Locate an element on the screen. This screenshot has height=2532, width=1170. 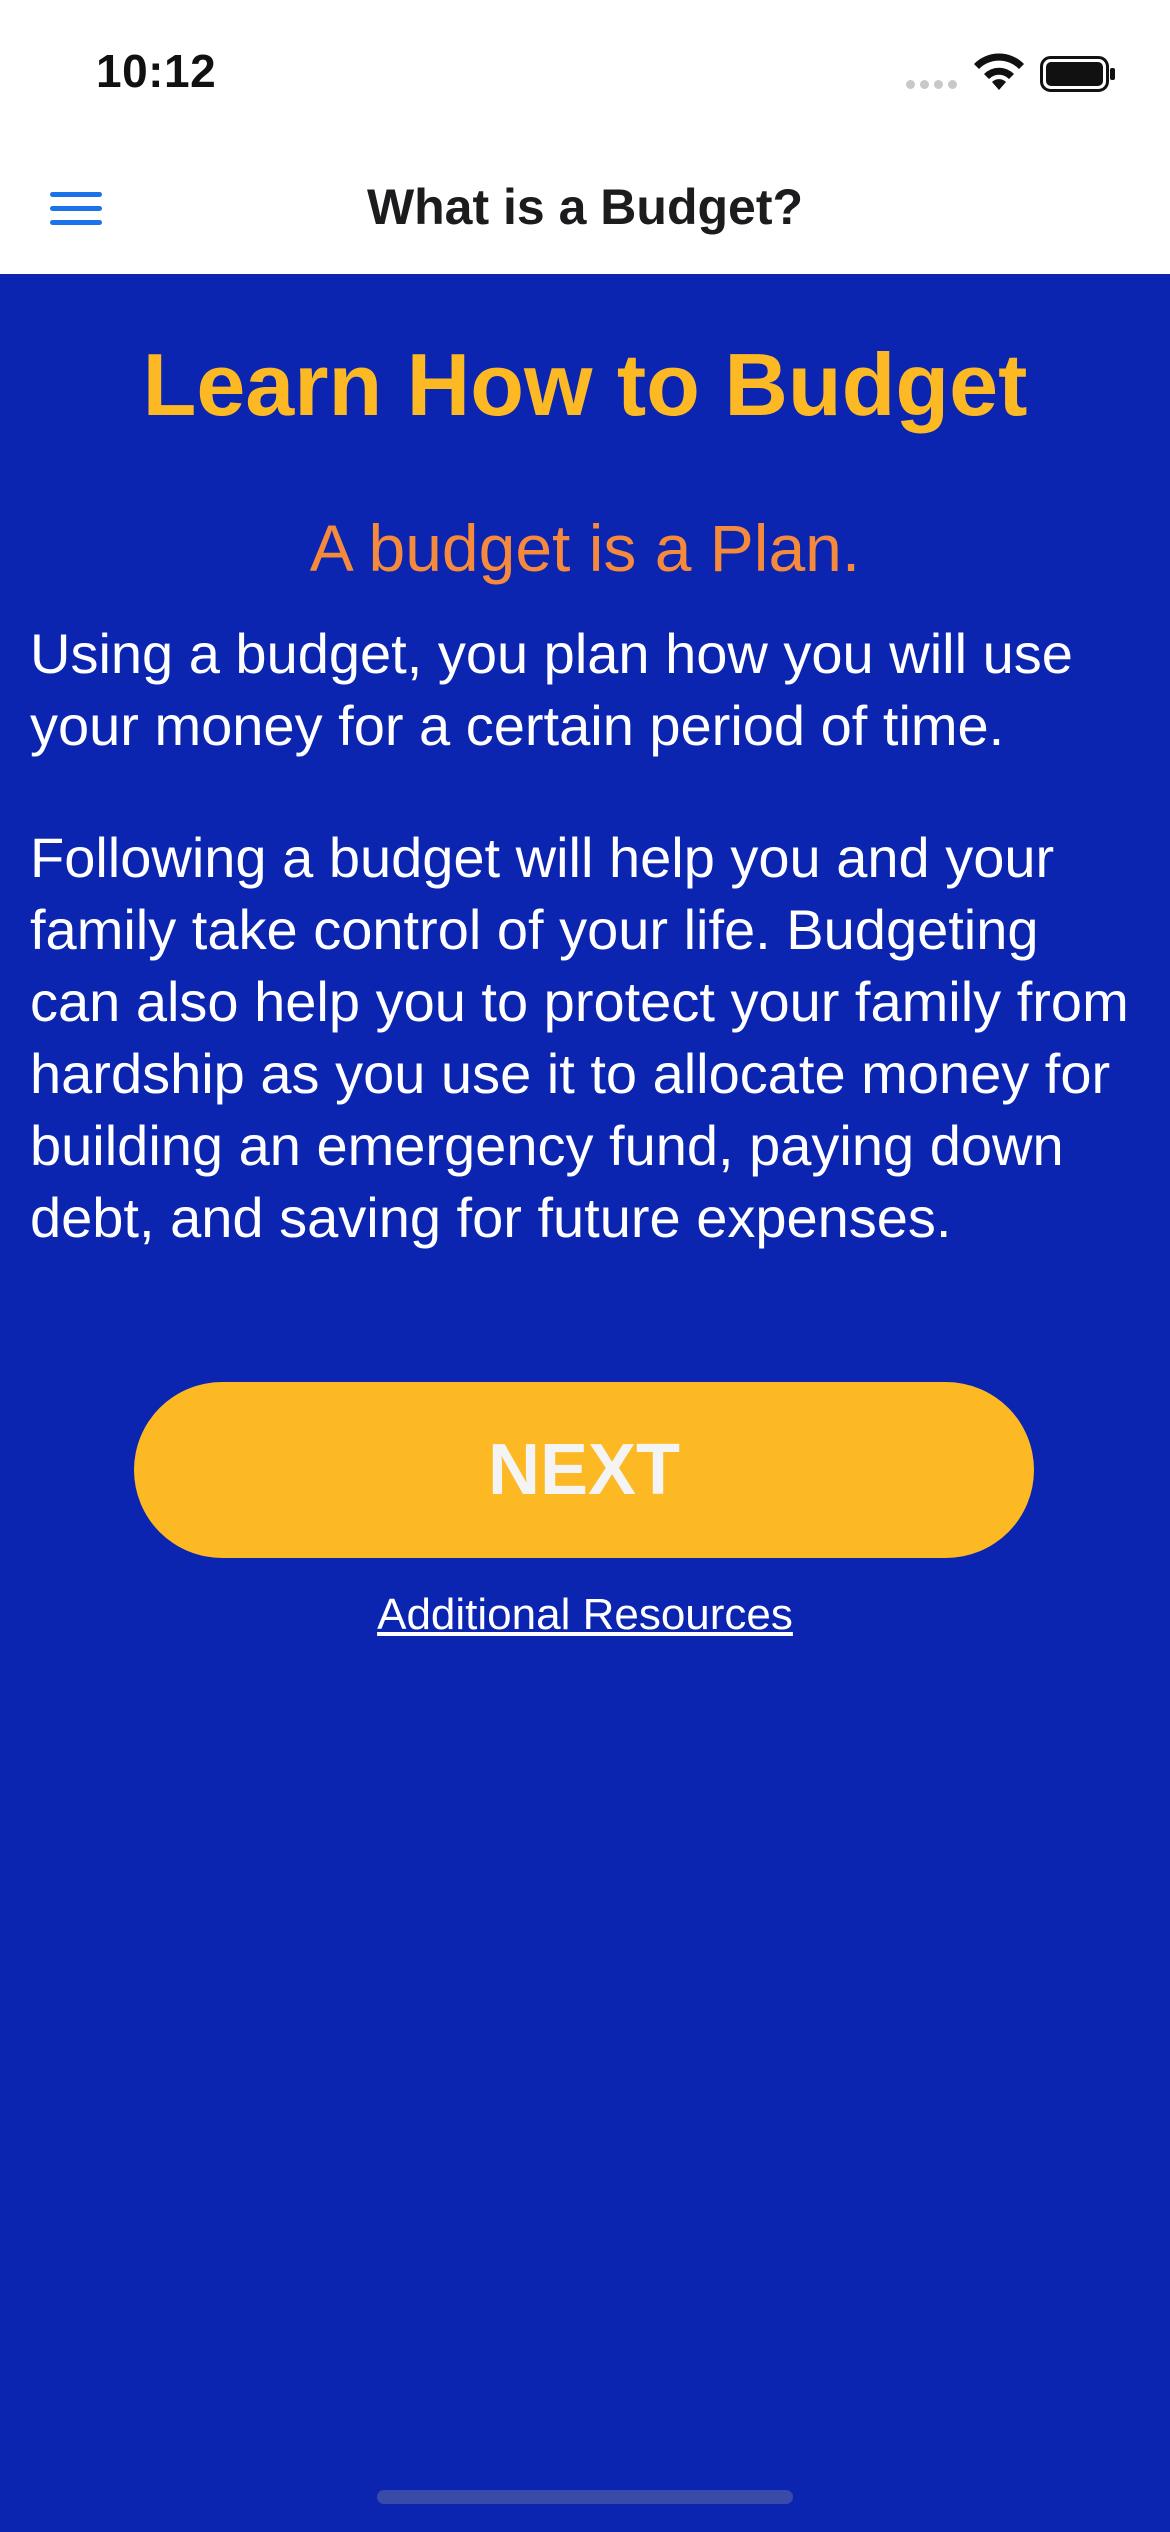
navigation-bar: What is a Budget? is located at coordinates (585, 208).